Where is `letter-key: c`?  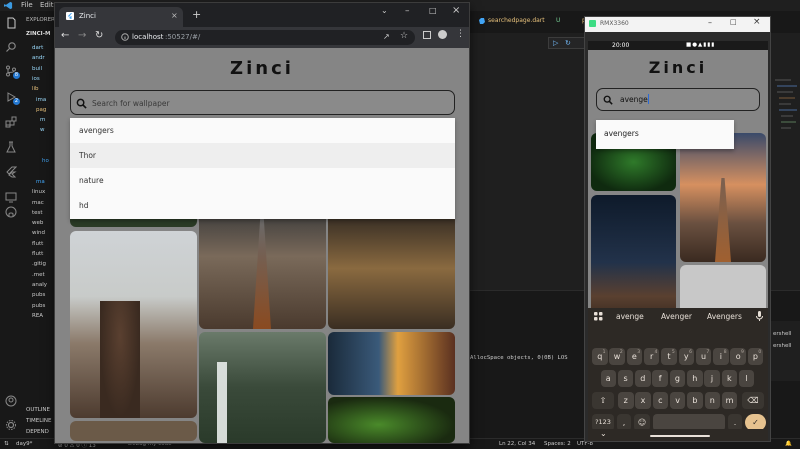 letter-key: c is located at coordinates (660, 400).